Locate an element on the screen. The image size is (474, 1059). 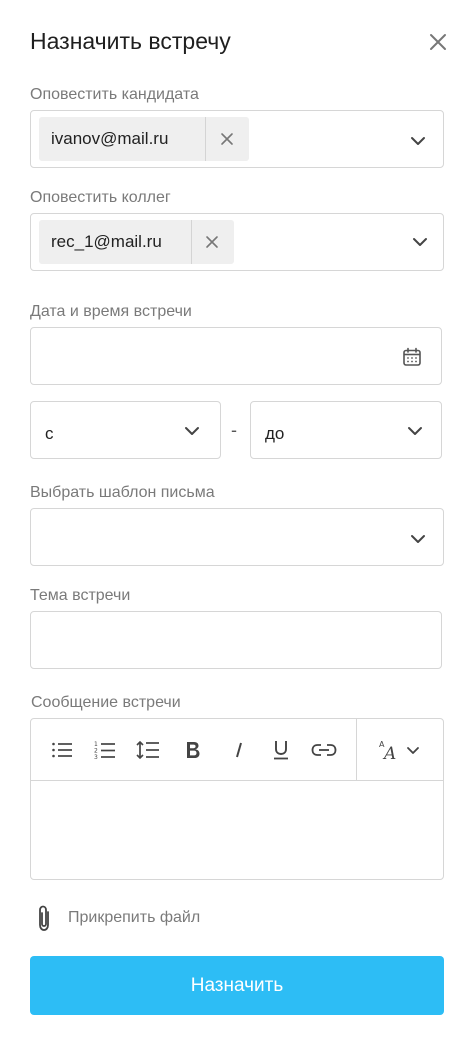
underline-icon is located at coordinates (281, 750).